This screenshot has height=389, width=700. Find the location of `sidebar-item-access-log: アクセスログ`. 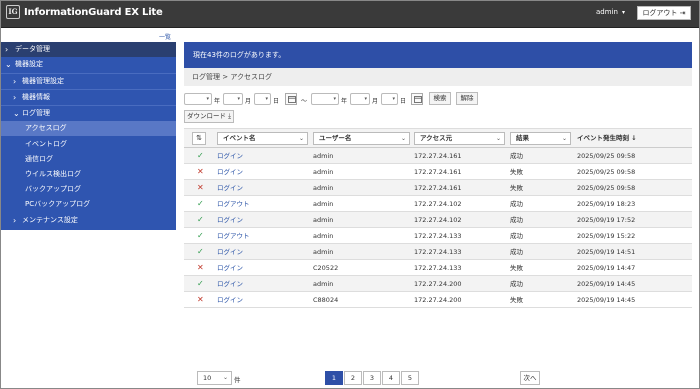

sidebar-item-access-log: アクセスログ is located at coordinates (88, 128).